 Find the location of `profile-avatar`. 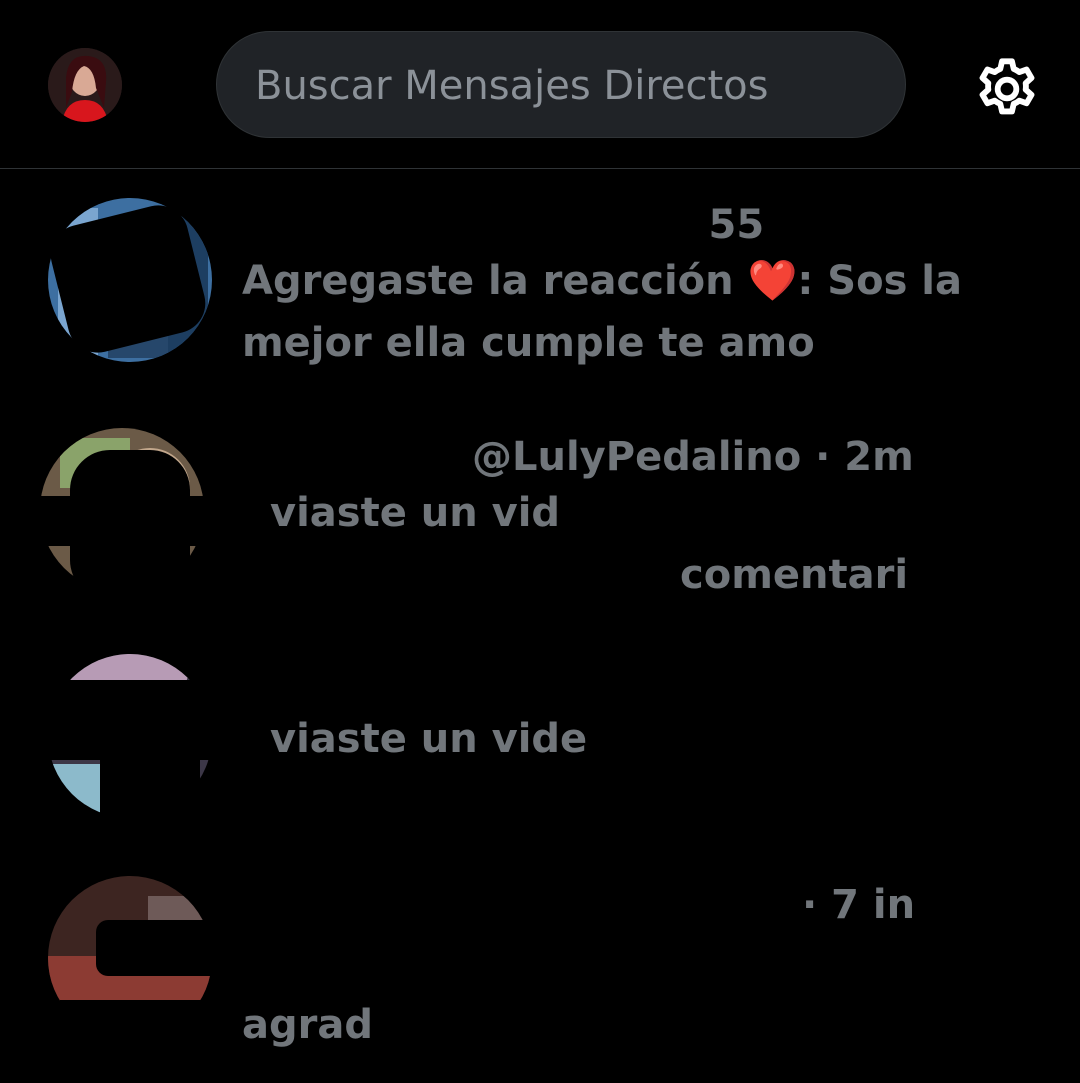

profile-avatar is located at coordinates (85, 85).